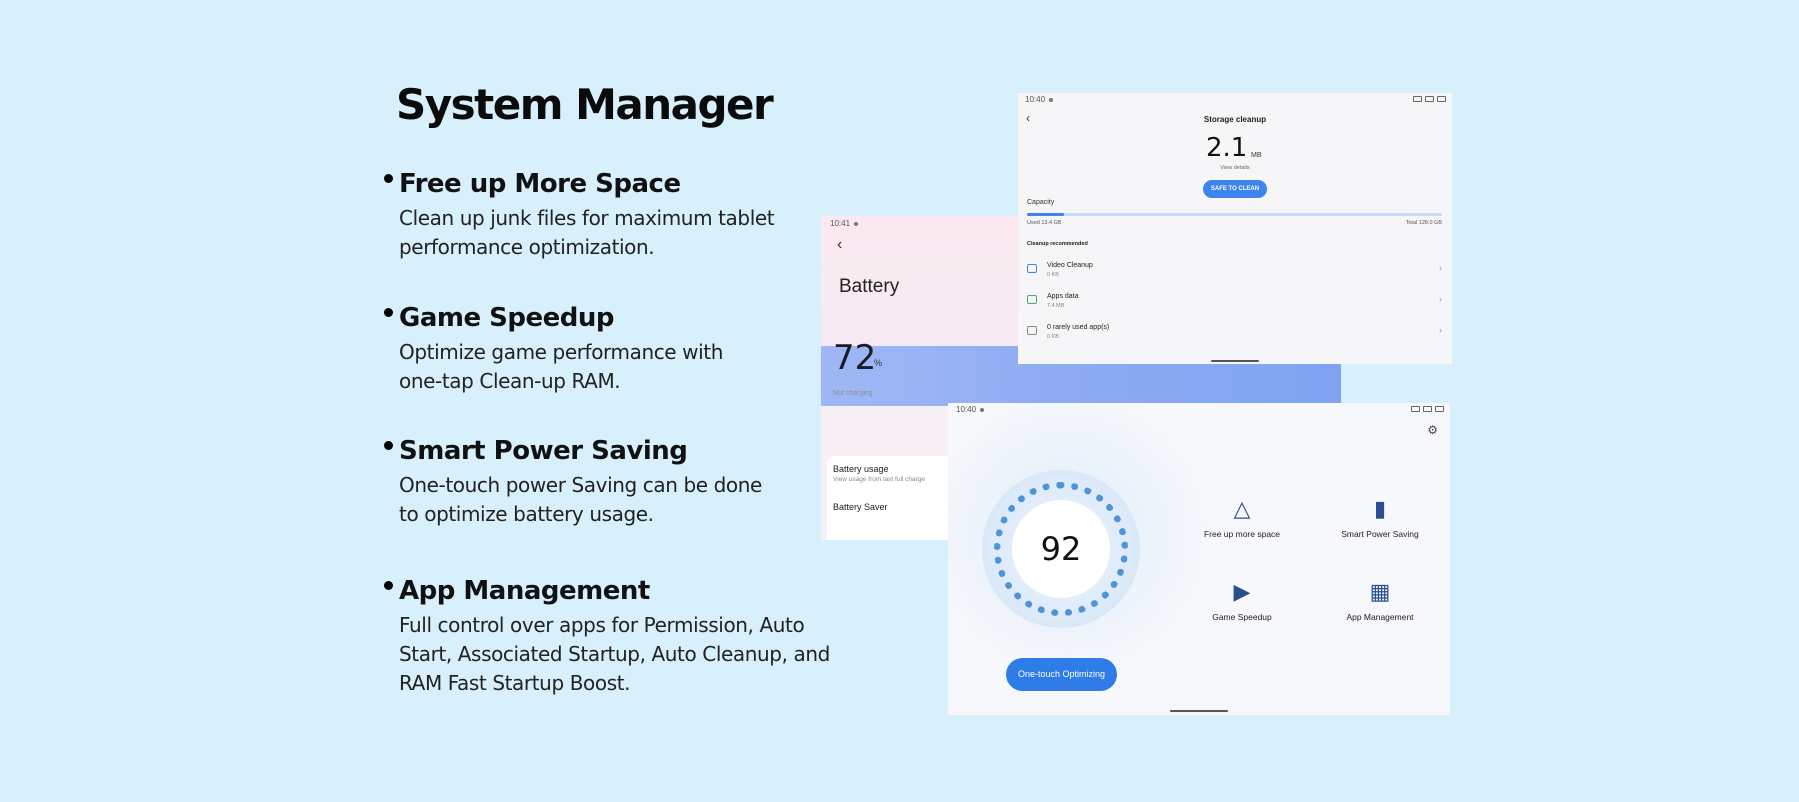 The image size is (1799, 802). Describe the element at coordinates (1235, 189) in the screenshot. I see `safe-to-clean-button: SAFE TO CLEAN` at that location.